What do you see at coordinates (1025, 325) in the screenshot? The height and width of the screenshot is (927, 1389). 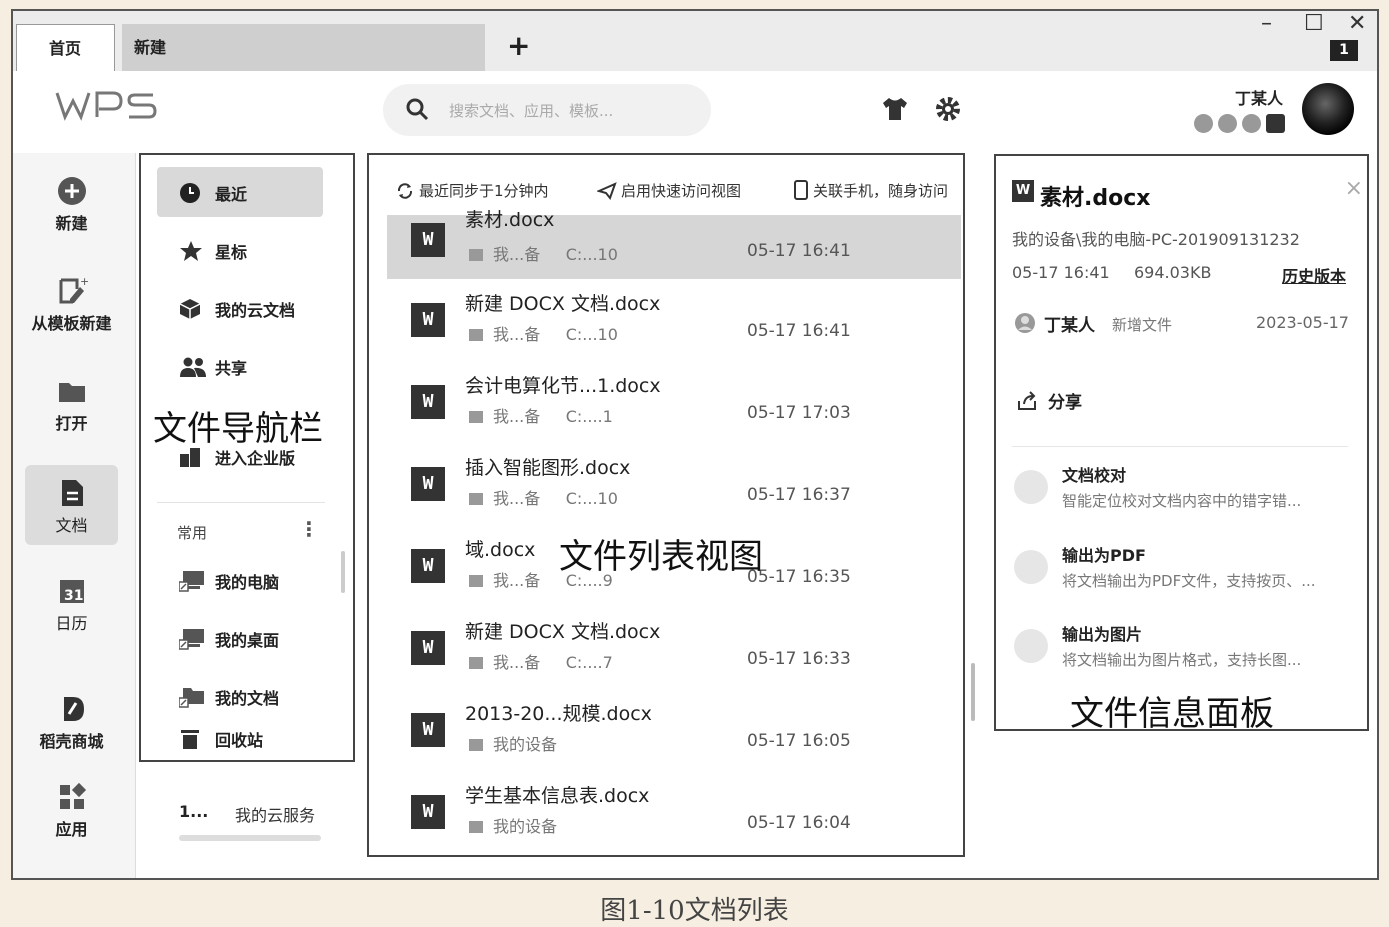 I see `user-avatar-icon` at bounding box center [1025, 325].